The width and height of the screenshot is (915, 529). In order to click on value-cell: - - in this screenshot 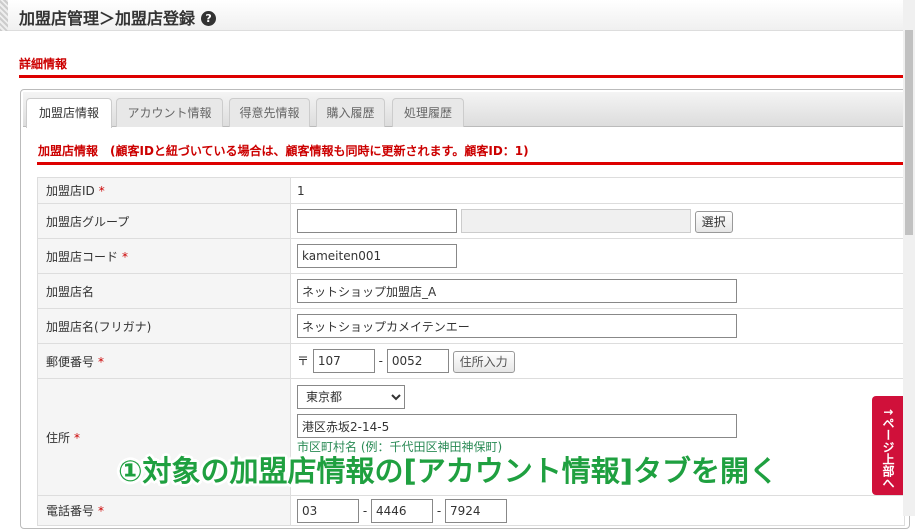, I will do `click(597, 510)`.